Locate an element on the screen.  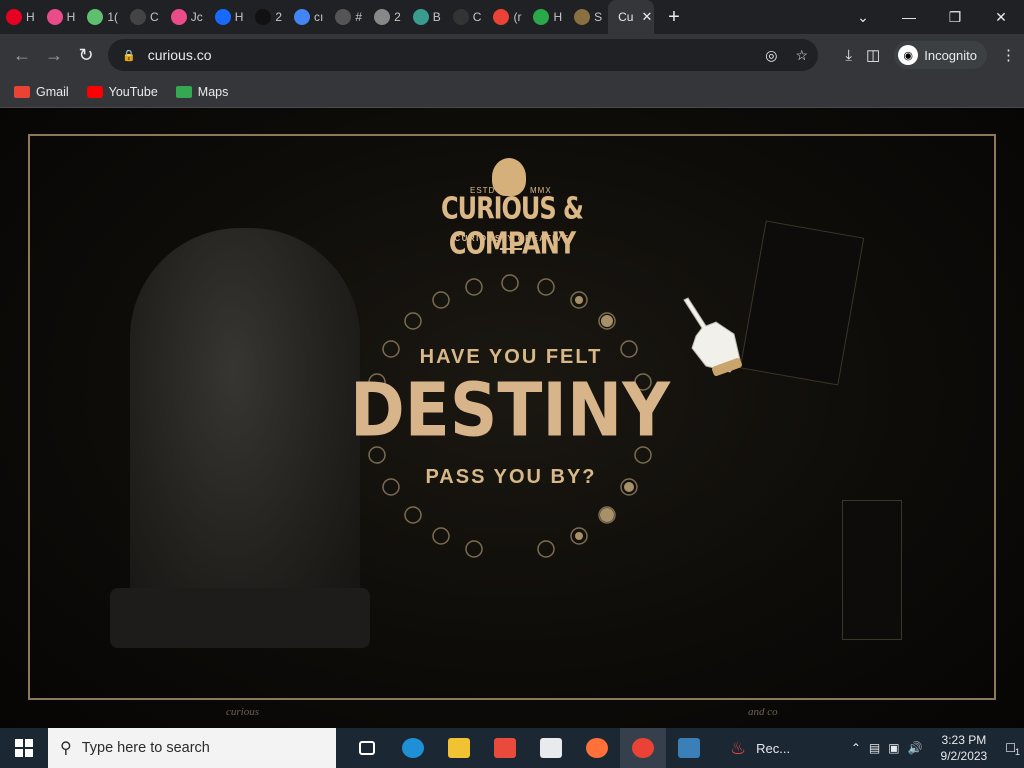
bookmark-star-icon: ☆ is located at coordinates (801, 55).